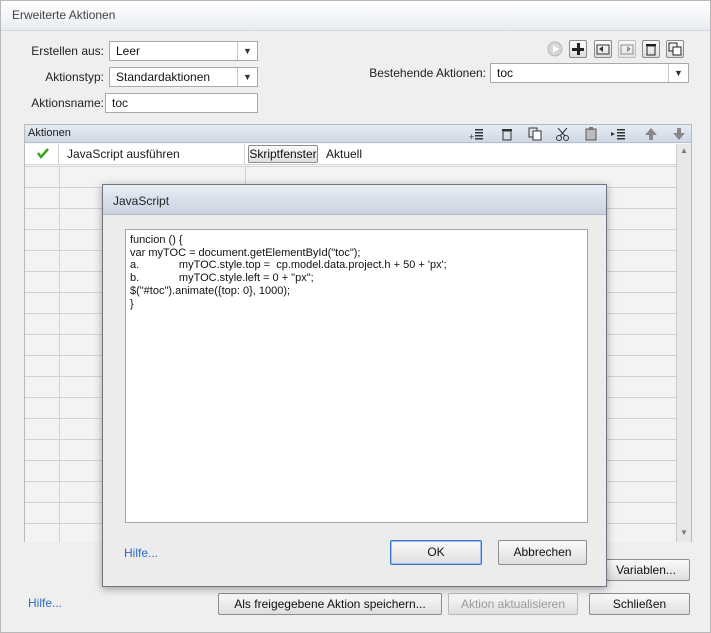 The height and width of the screenshot is (633, 711). What do you see at coordinates (181, 103) in the screenshot?
I see `aktionsname-input: toc` at bounding box center [181, 103].